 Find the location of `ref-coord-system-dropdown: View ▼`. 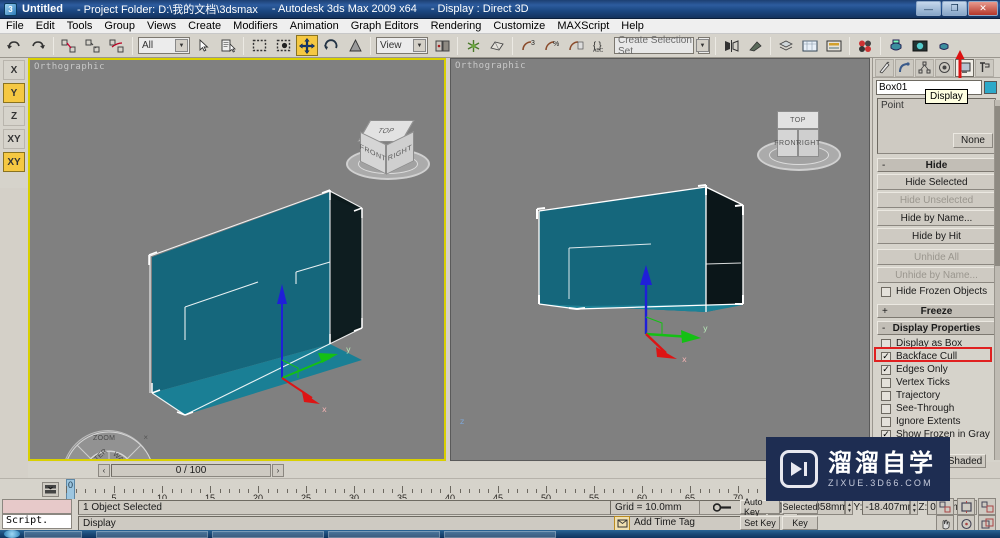

ref-coord-system-dropdown: View ▼ is located at coordinates (402, 45).